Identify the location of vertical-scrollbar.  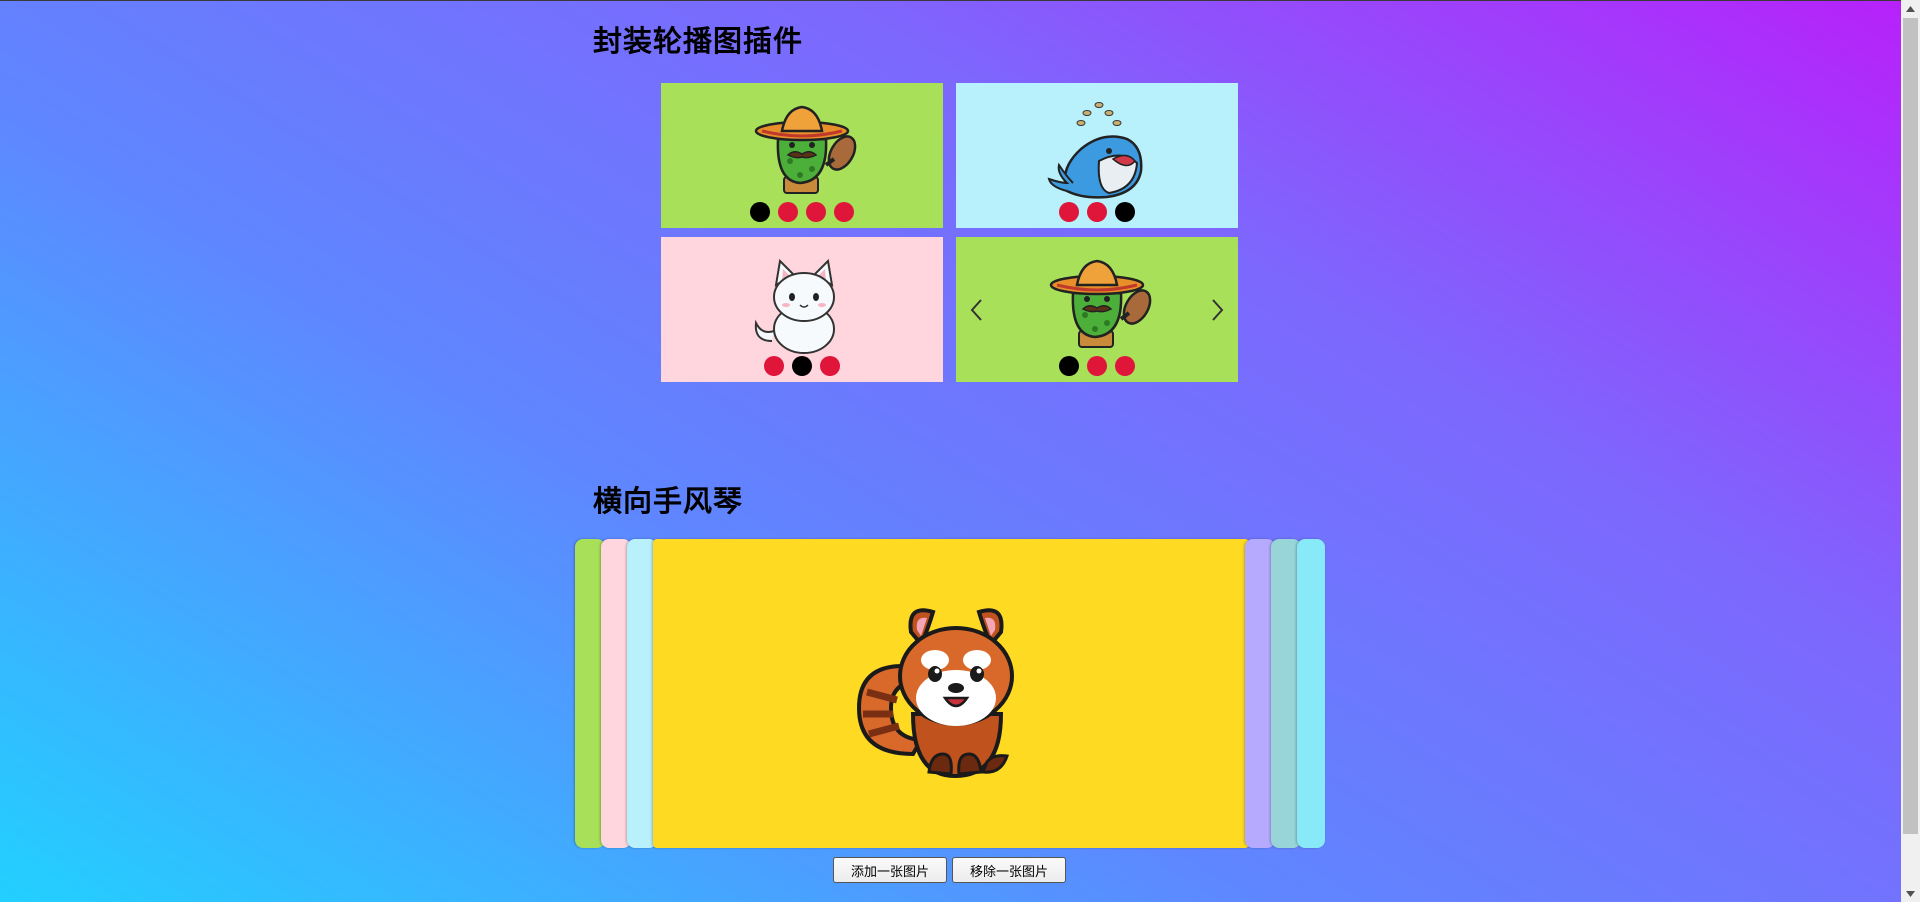
(1910, 451).